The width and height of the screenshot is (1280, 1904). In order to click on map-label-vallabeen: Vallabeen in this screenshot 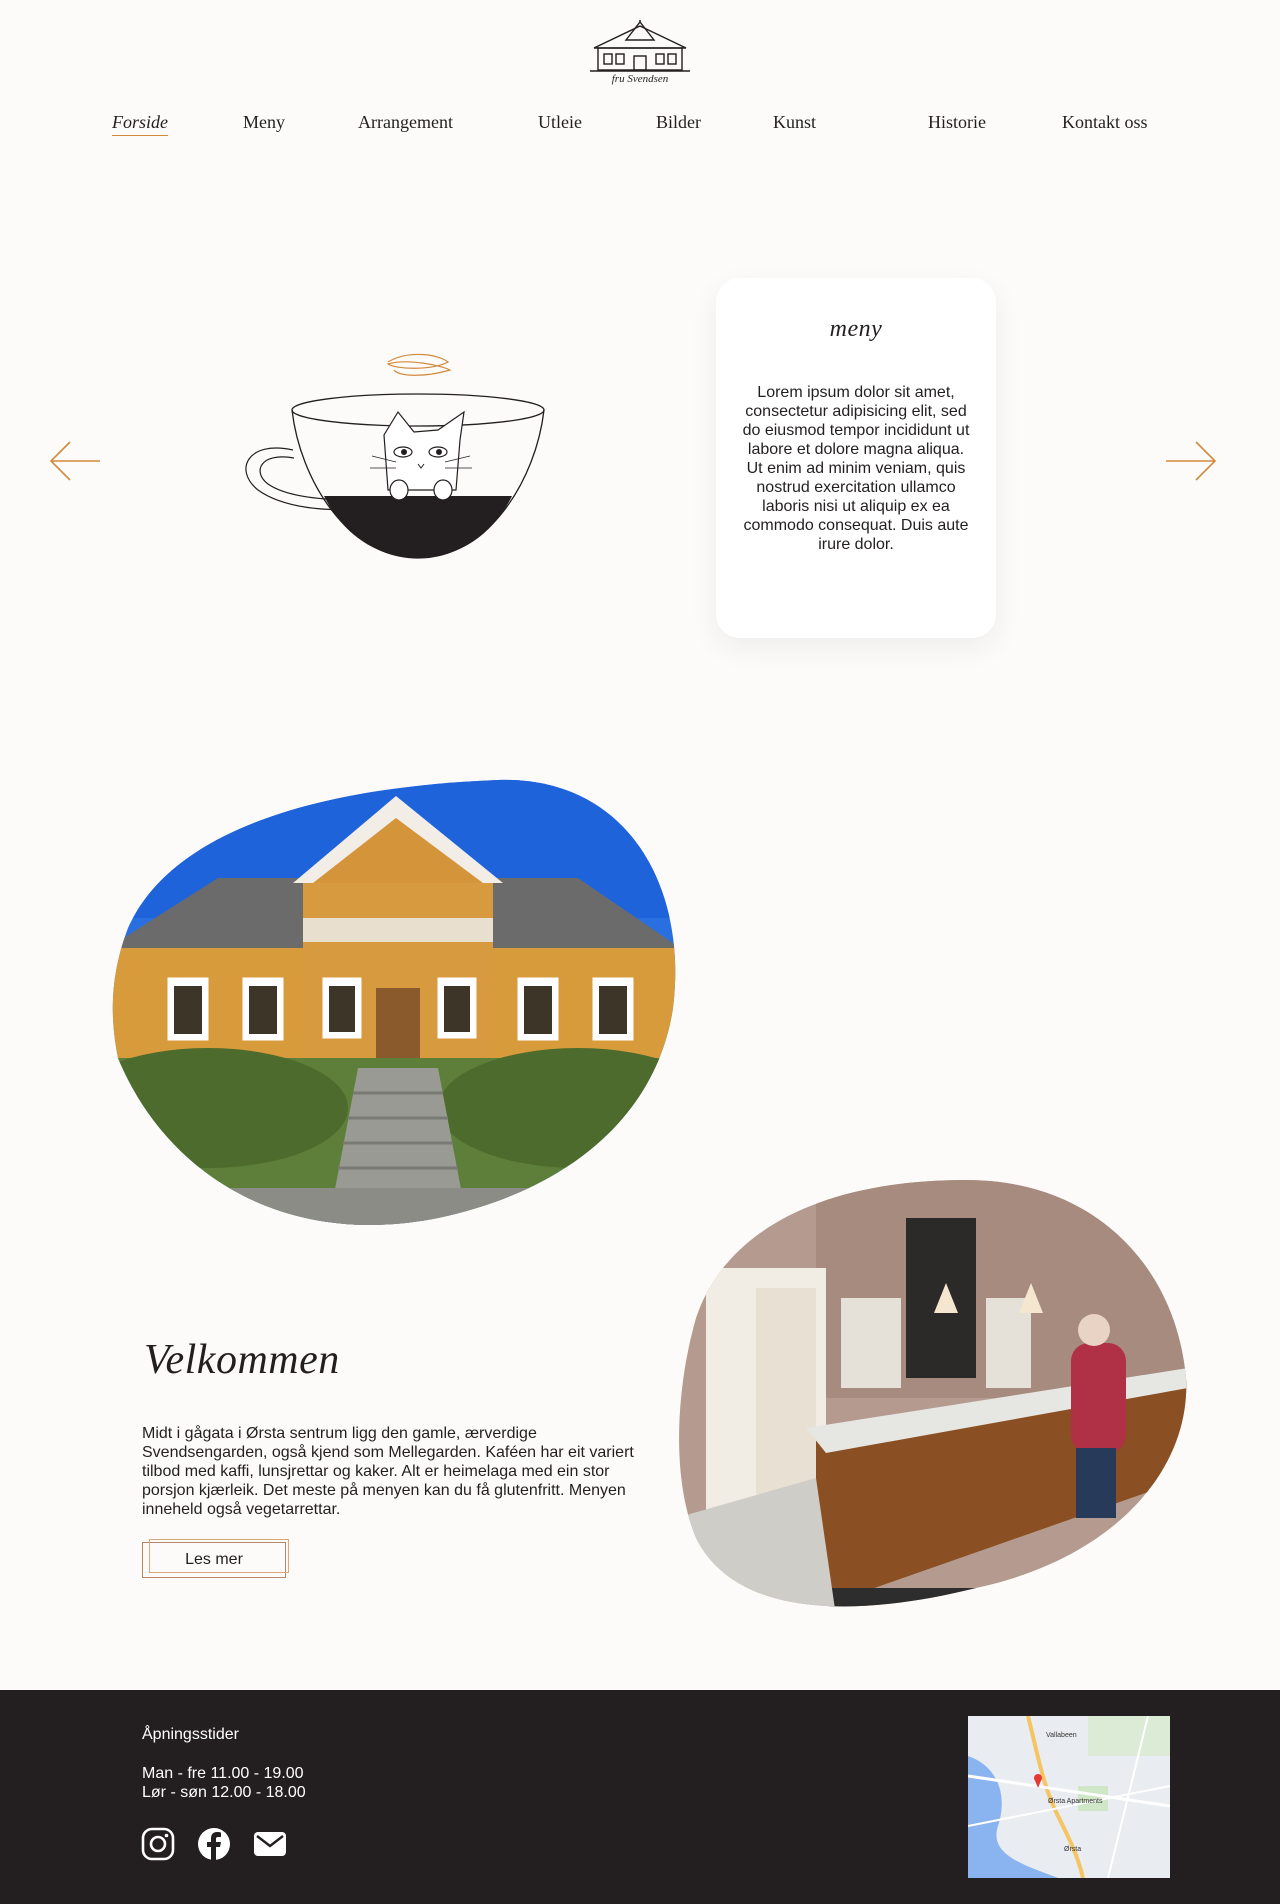, I will do `click(1061, 1735)`.